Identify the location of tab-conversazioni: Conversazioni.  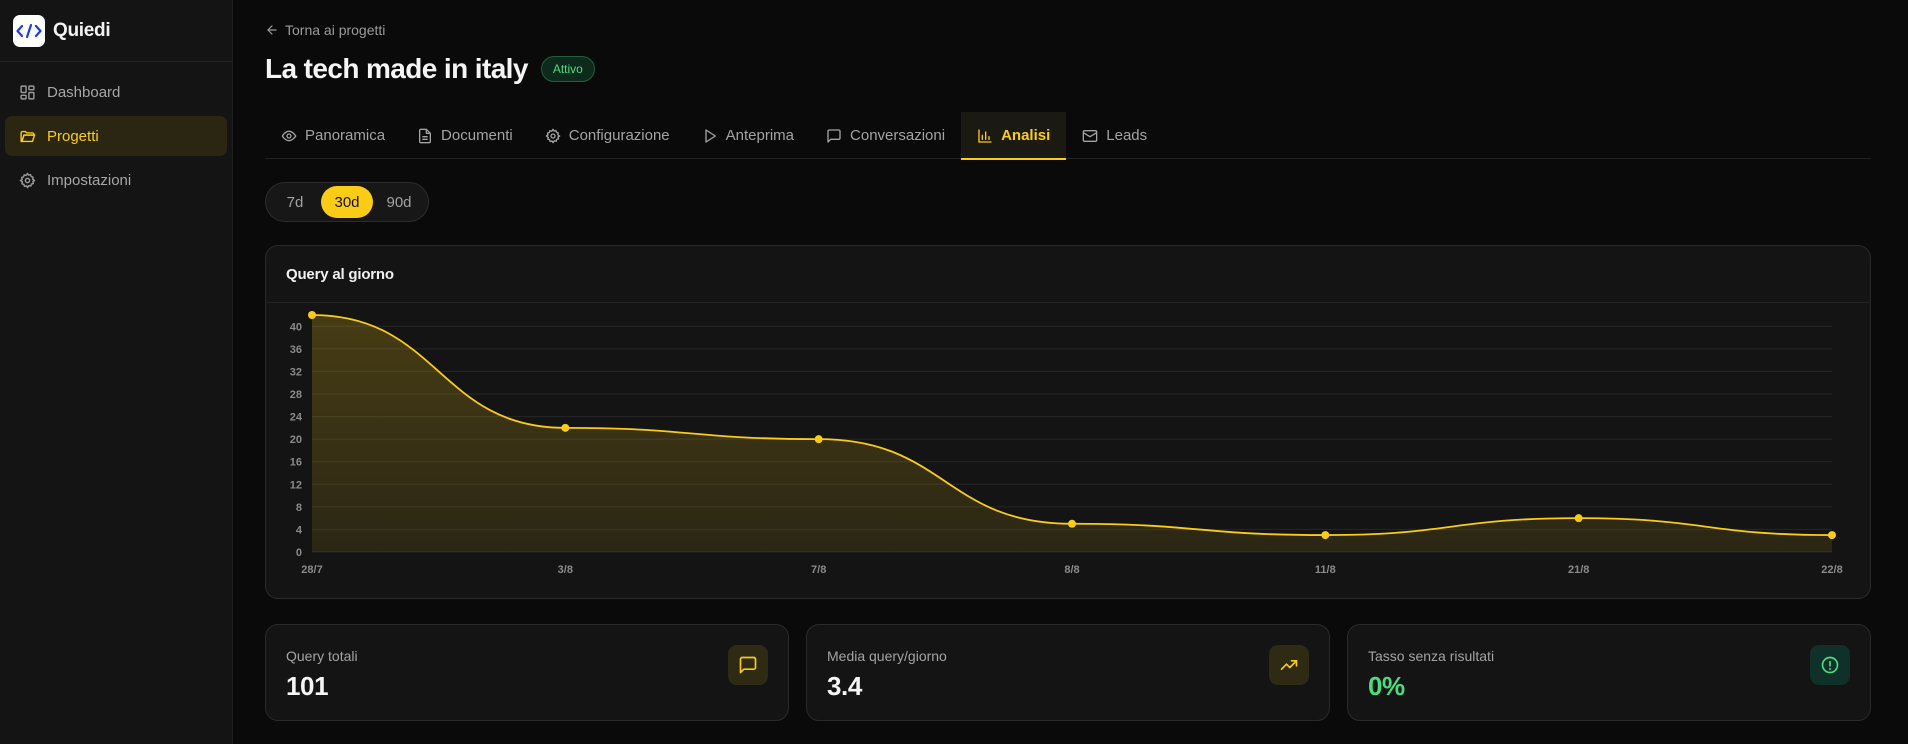
(885, 135).